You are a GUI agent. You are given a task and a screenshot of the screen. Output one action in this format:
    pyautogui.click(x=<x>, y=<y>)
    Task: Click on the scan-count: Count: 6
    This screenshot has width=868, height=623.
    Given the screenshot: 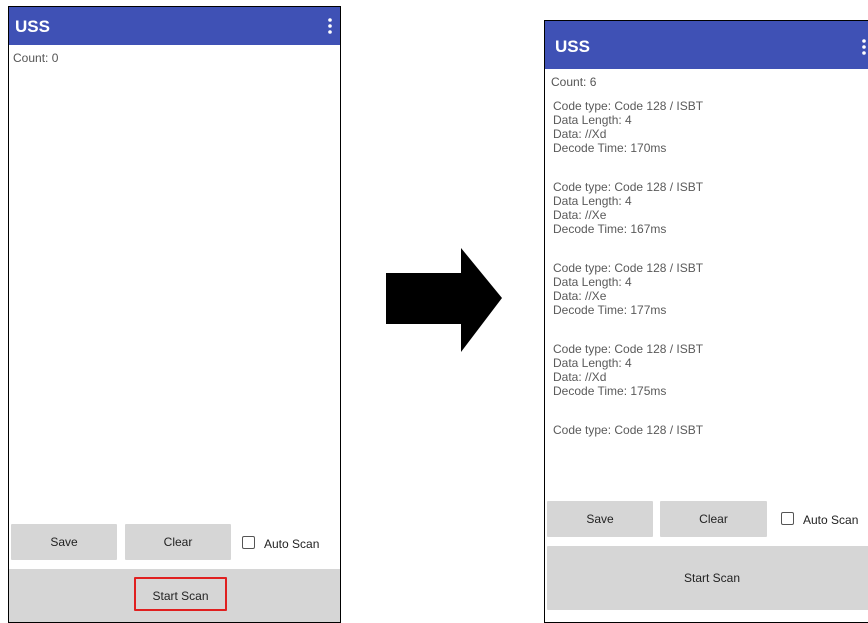 What is the action you would take?
    pyautogui.click(x=574, y=82)
    